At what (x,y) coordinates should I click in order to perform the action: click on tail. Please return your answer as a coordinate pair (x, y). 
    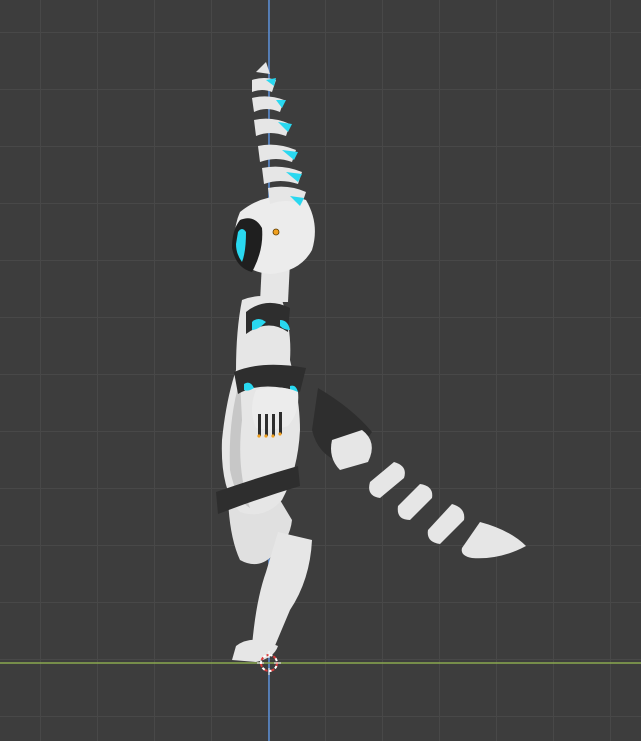
    Looking at the image, I should click on (419, 473).